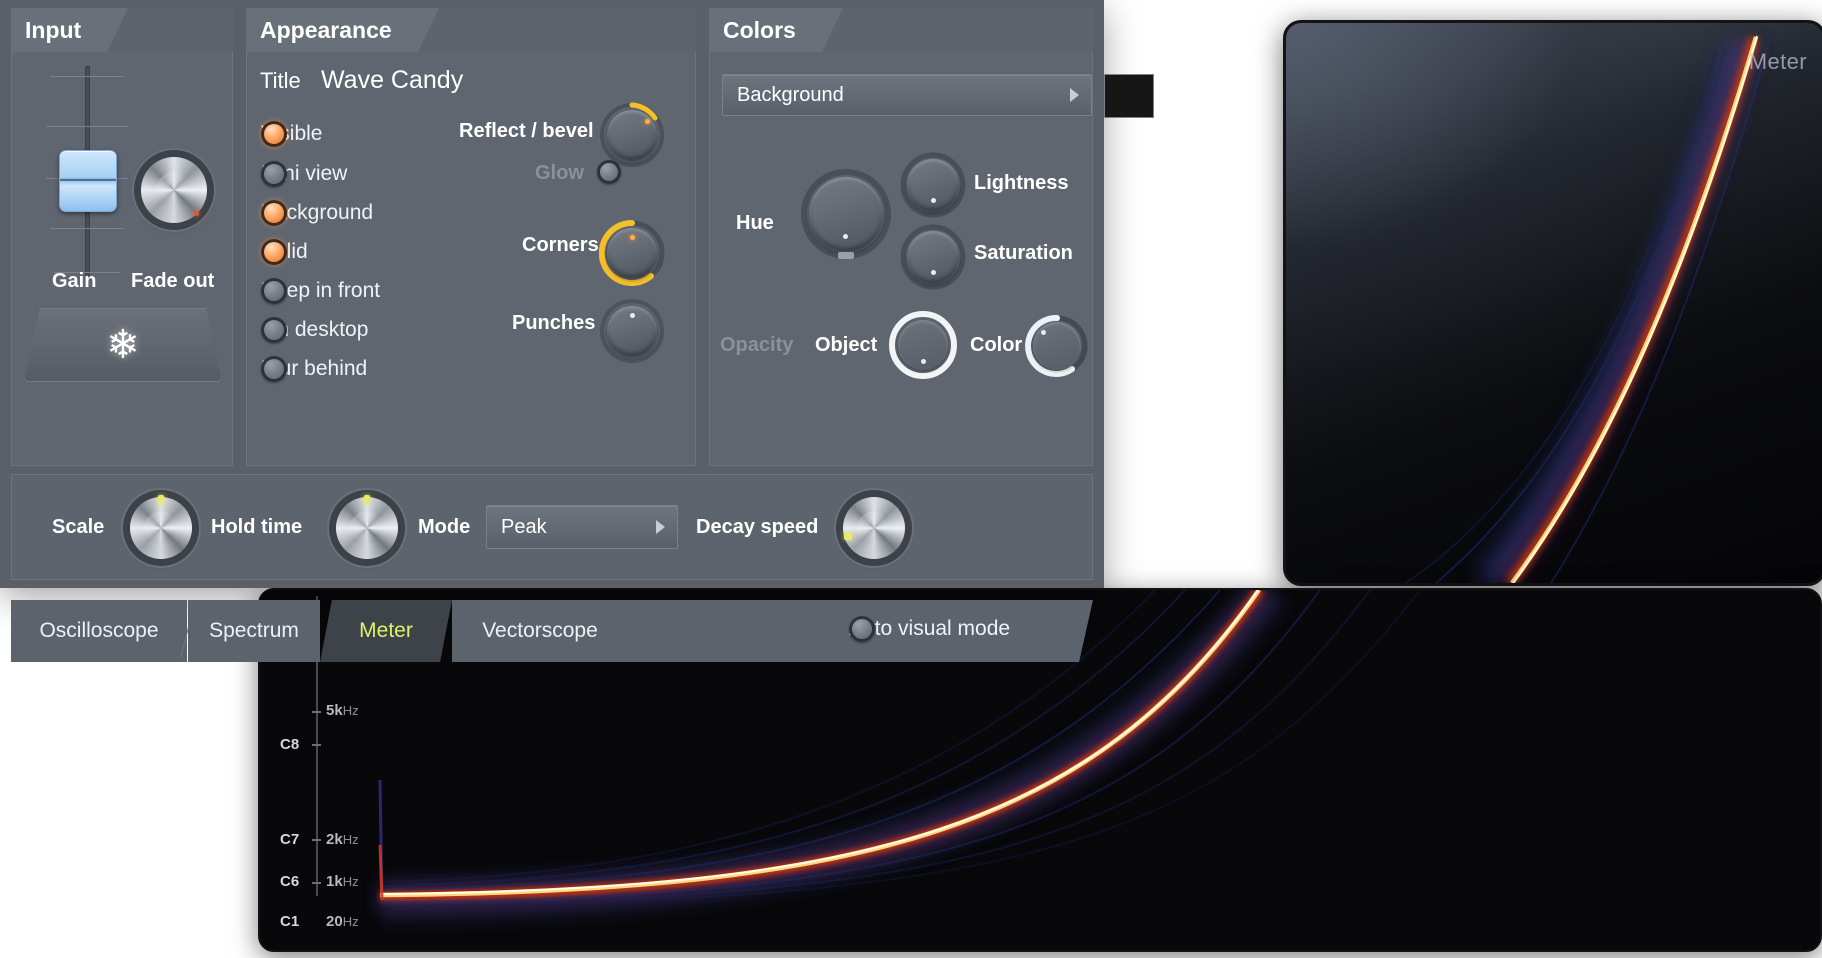 The width and height of the screenshot is (1822, 958). What do you see at coordinates (274, 174) in the screenshot?
I see `radio-mini-view` at bounding box center [274, 174].